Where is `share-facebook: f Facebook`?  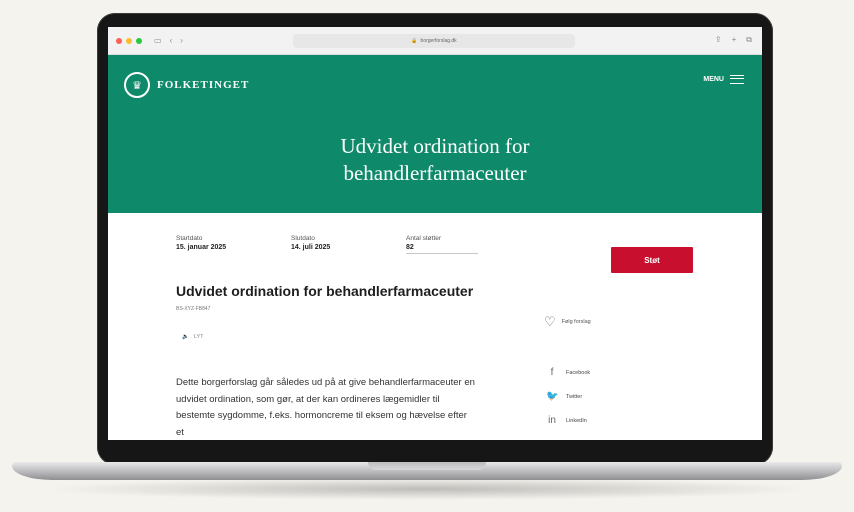 share-facebook: f Facebook is located at coordinates (568, 372).